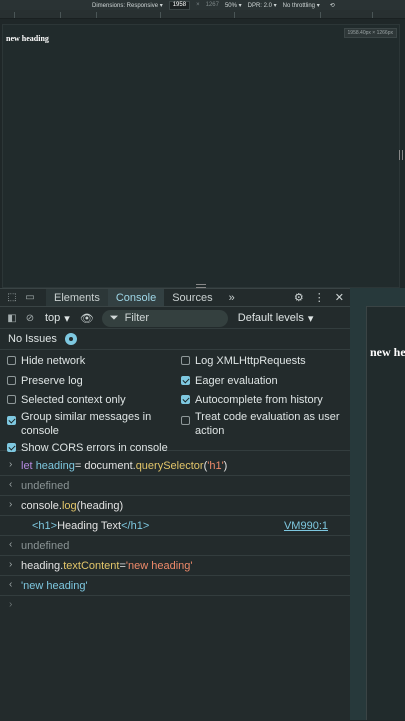  Describe the element at coordinates (212, 5) in the screenshot. I see `height-input: 1267` at that location.